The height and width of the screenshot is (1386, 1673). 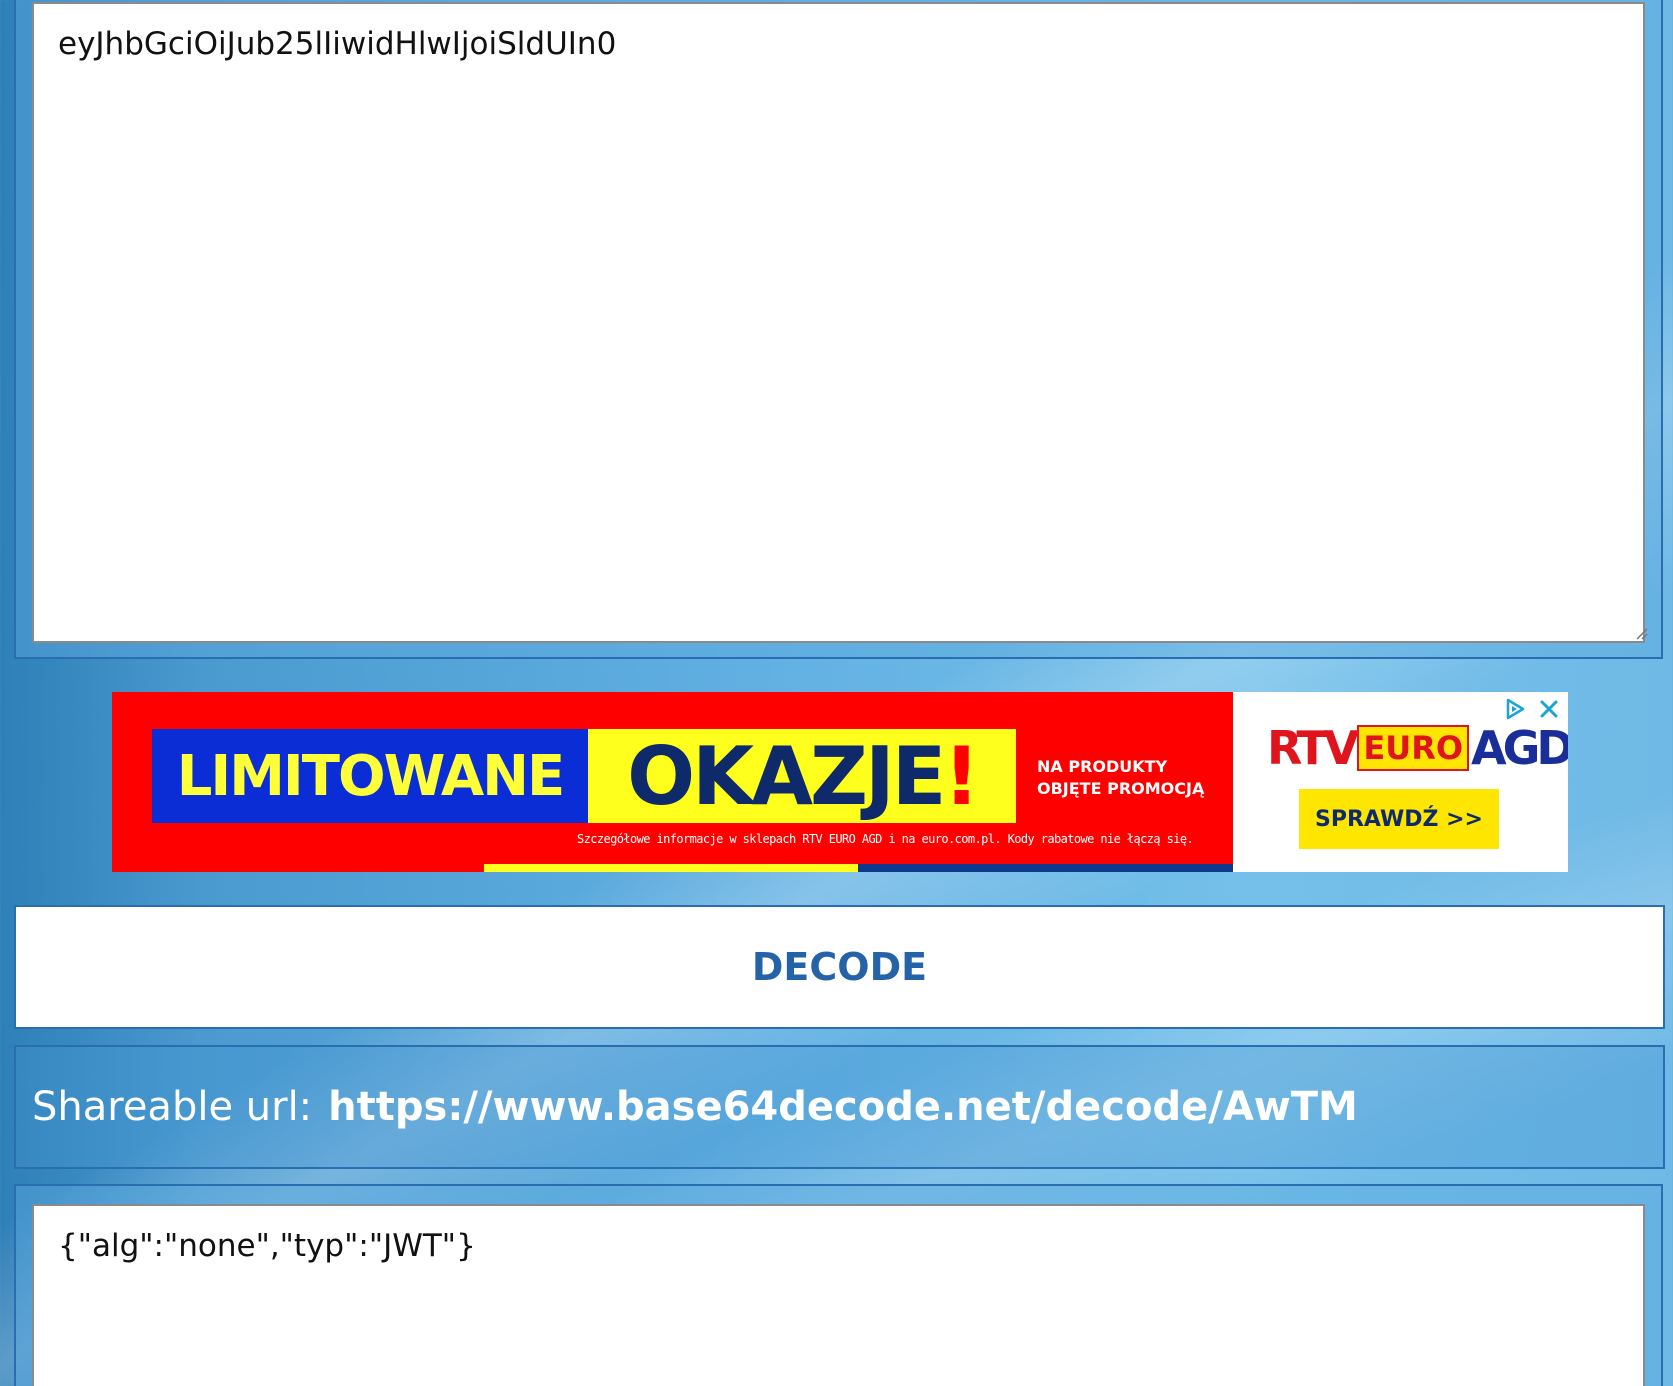 I want to click on ad-brand-panel: RTV EURO AGD SPRAWDŹ >>, so click(x=1400, y=782).